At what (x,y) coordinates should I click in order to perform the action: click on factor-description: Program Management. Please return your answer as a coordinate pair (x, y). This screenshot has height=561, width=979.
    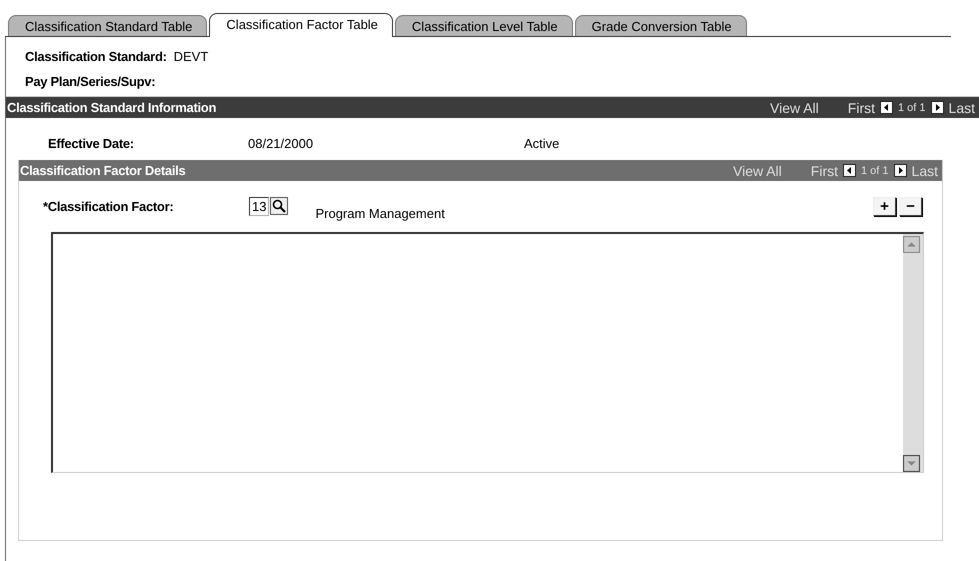
    Looking at the image, I should click on (380, 213).